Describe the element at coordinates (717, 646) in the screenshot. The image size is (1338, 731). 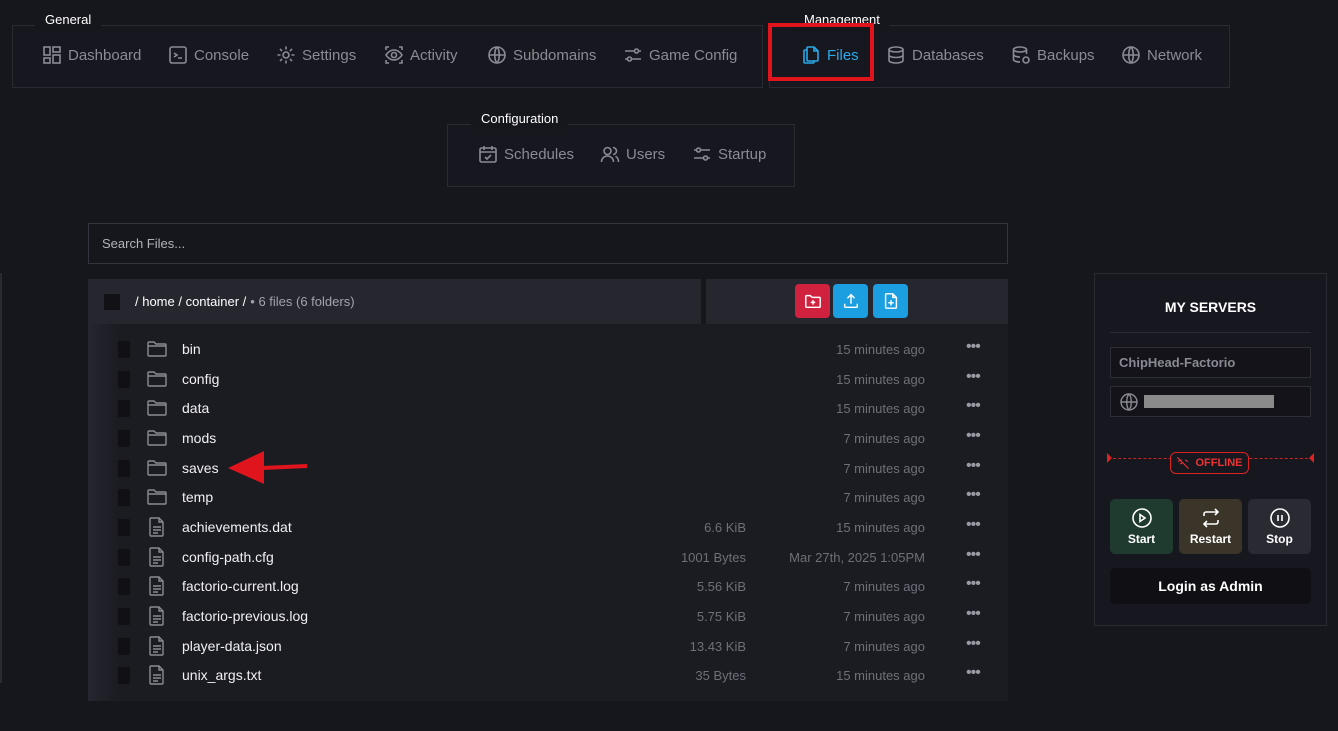
I see `file-size: 13.43 KiB` at that location.